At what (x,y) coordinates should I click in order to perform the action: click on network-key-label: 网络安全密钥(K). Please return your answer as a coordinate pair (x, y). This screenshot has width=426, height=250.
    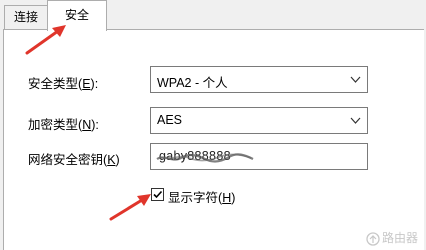
    Looking at the image, I should click on (74, 160).